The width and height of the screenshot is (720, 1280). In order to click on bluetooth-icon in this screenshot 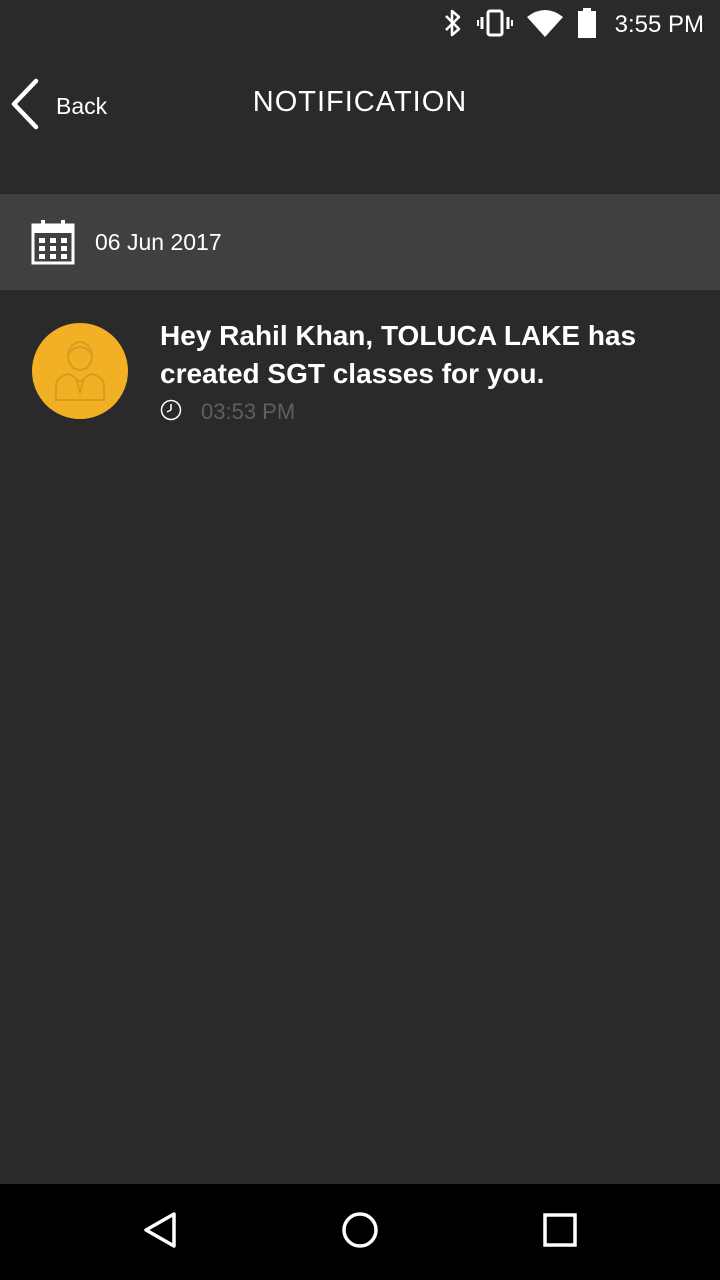, I will do `click(453, 25)`.